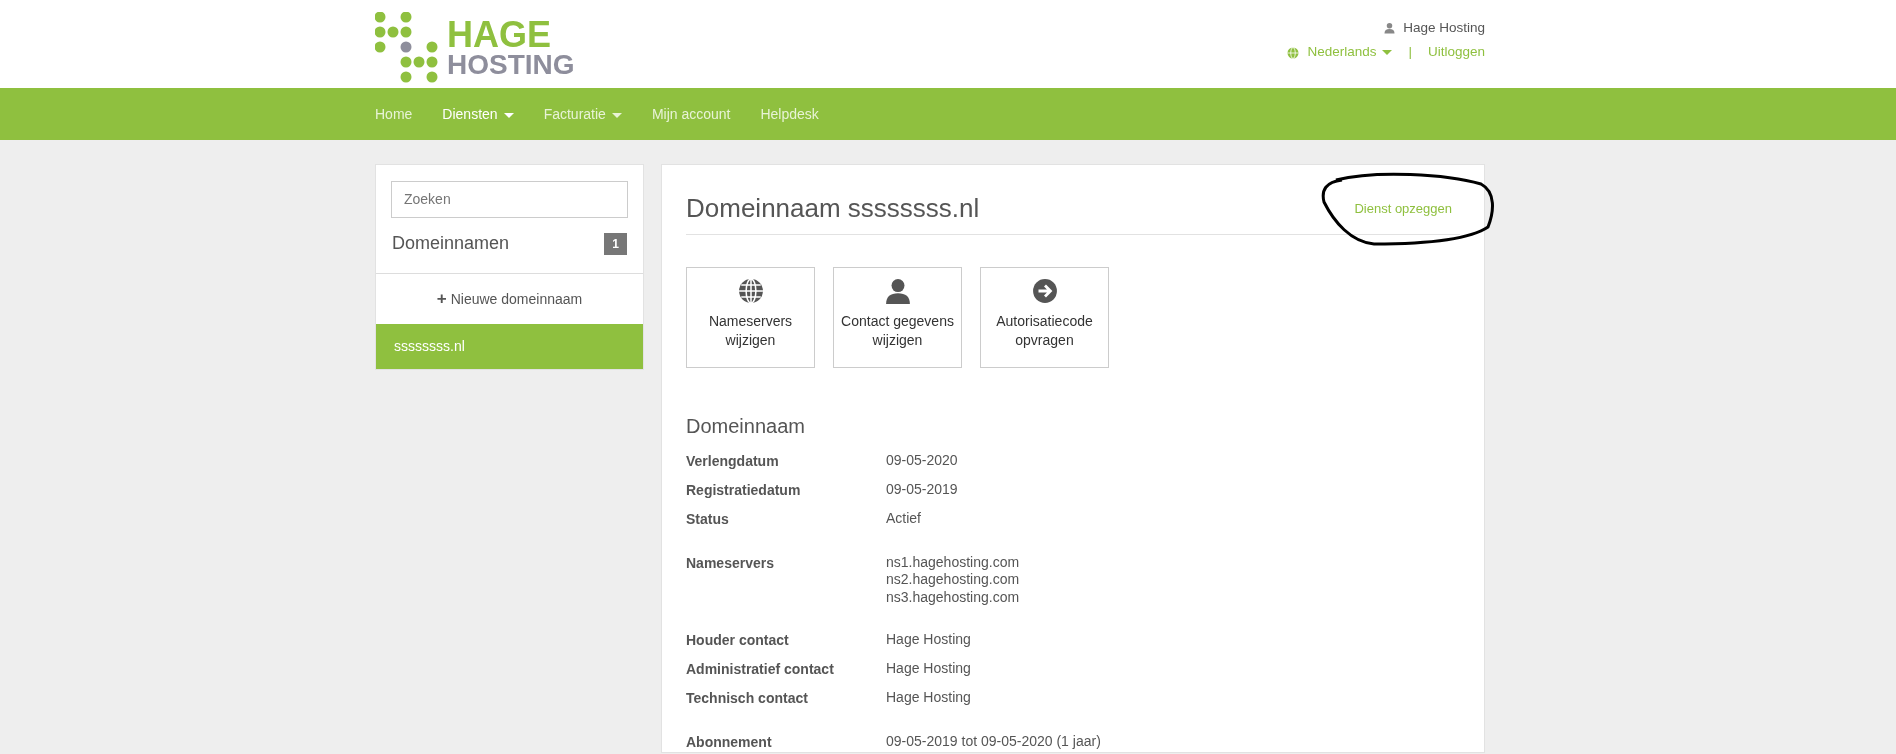 This screenshot has height=754, width=1896. Describe the element at coordinates (789, 114) in the screenshot. I see `nav-item: Helpdesk` at that location.